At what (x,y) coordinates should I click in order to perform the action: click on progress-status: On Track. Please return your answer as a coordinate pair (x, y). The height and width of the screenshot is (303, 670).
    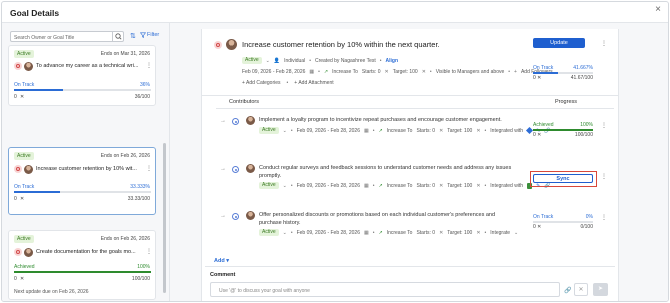
    Looking at the image, I should click on (24, 85).